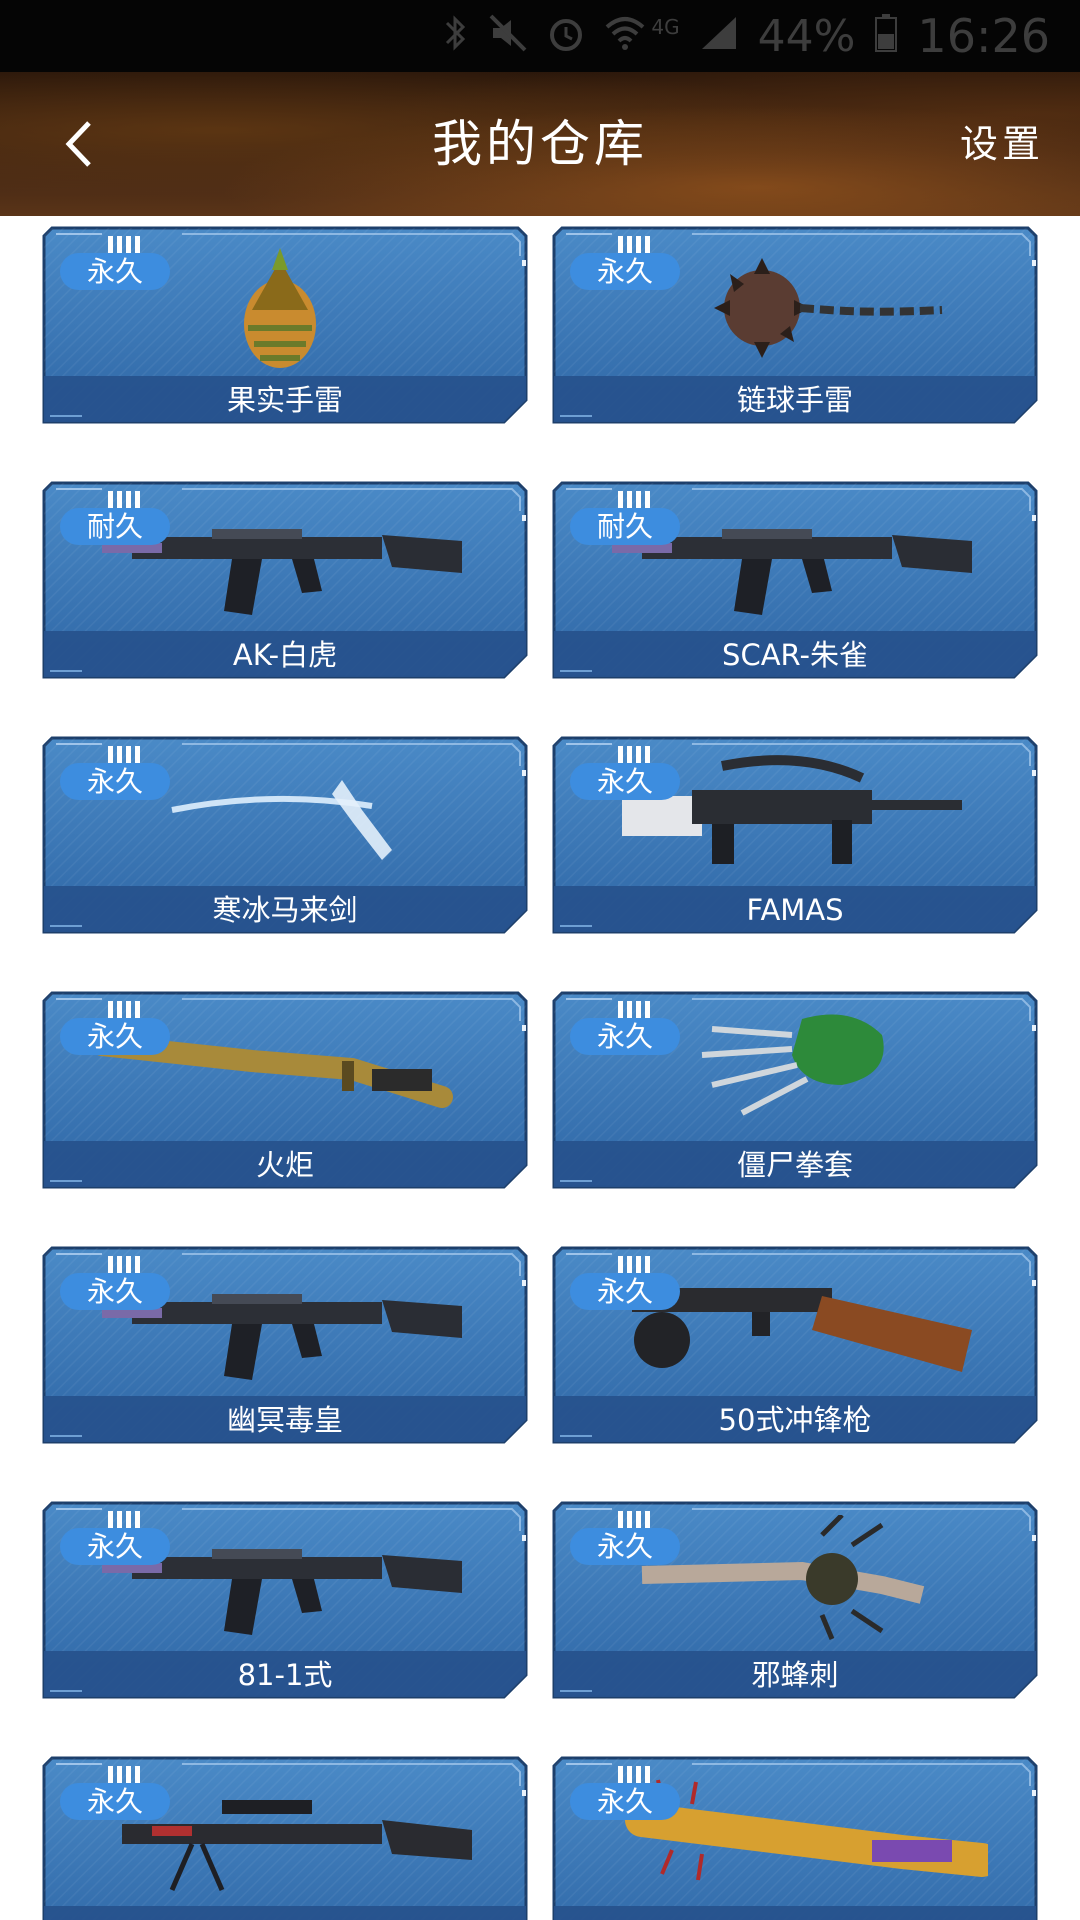 Image resolution: width=1080 pixels, height=1920 pixels. Describe the element at coordinates (795, 655) in the screenshot. I see `item-name: SCAR-朱雀` at that location.